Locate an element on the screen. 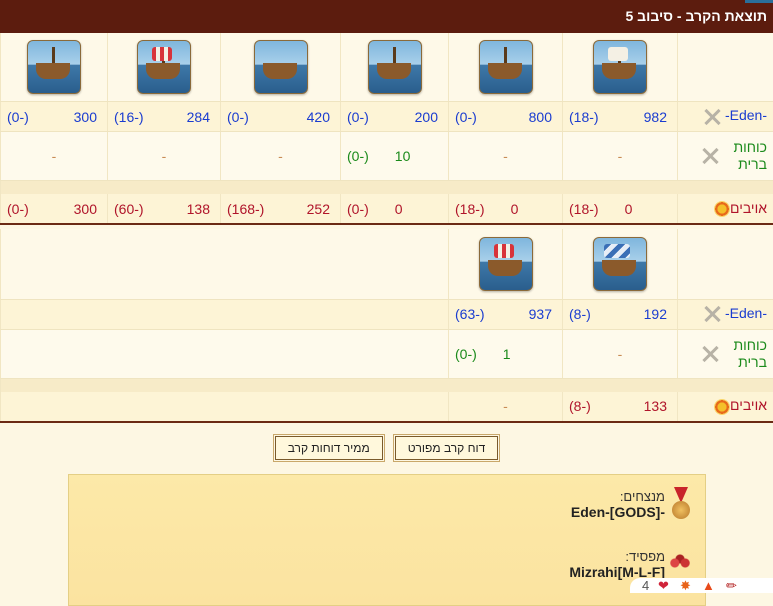 This screenshot has width=773, height=606. fire-icon: ▲ is located at coordinates (708, 585).